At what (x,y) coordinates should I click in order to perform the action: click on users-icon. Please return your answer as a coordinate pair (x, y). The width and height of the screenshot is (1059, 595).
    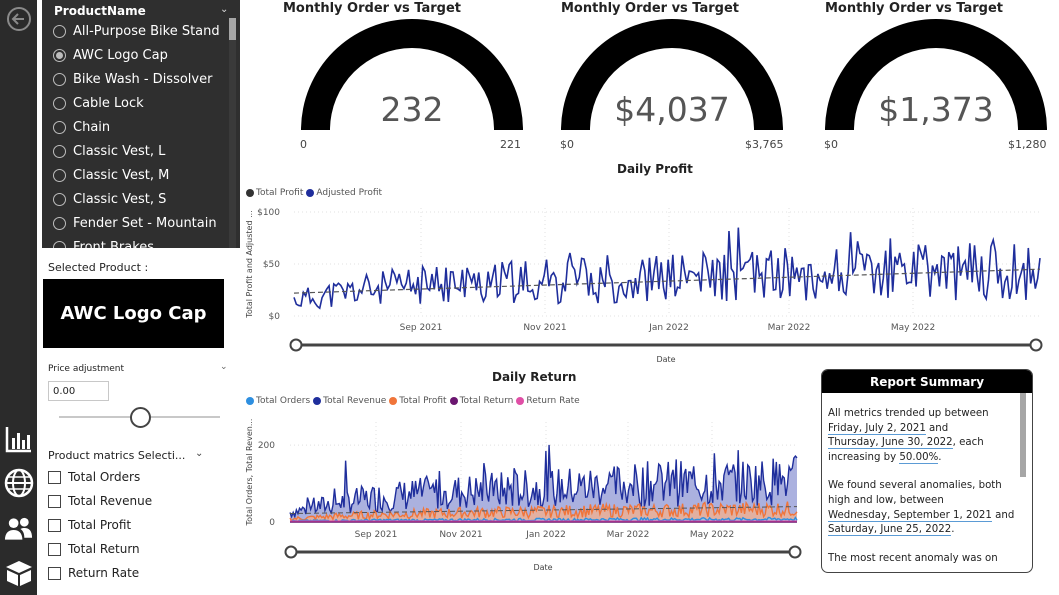
    Looking at the image, I should click on (18, 528).